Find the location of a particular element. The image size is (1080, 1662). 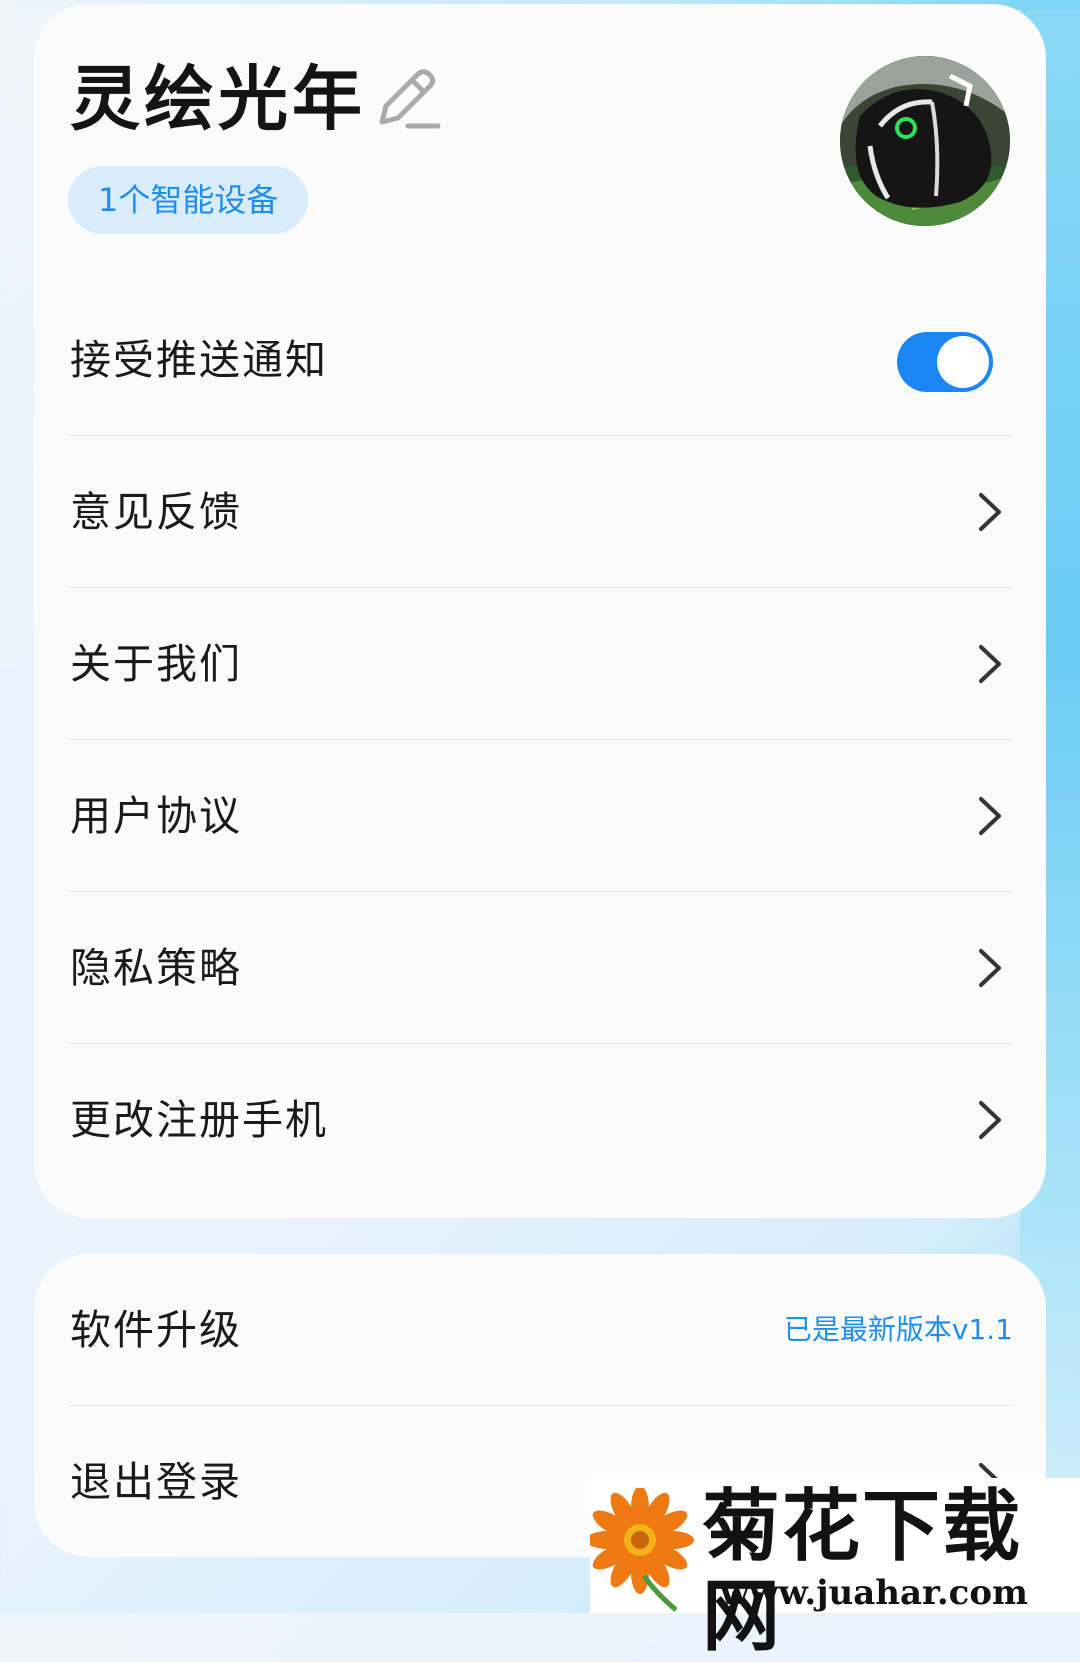

watermark-url: www.juahar.com is located at coordinates (874, 1593).